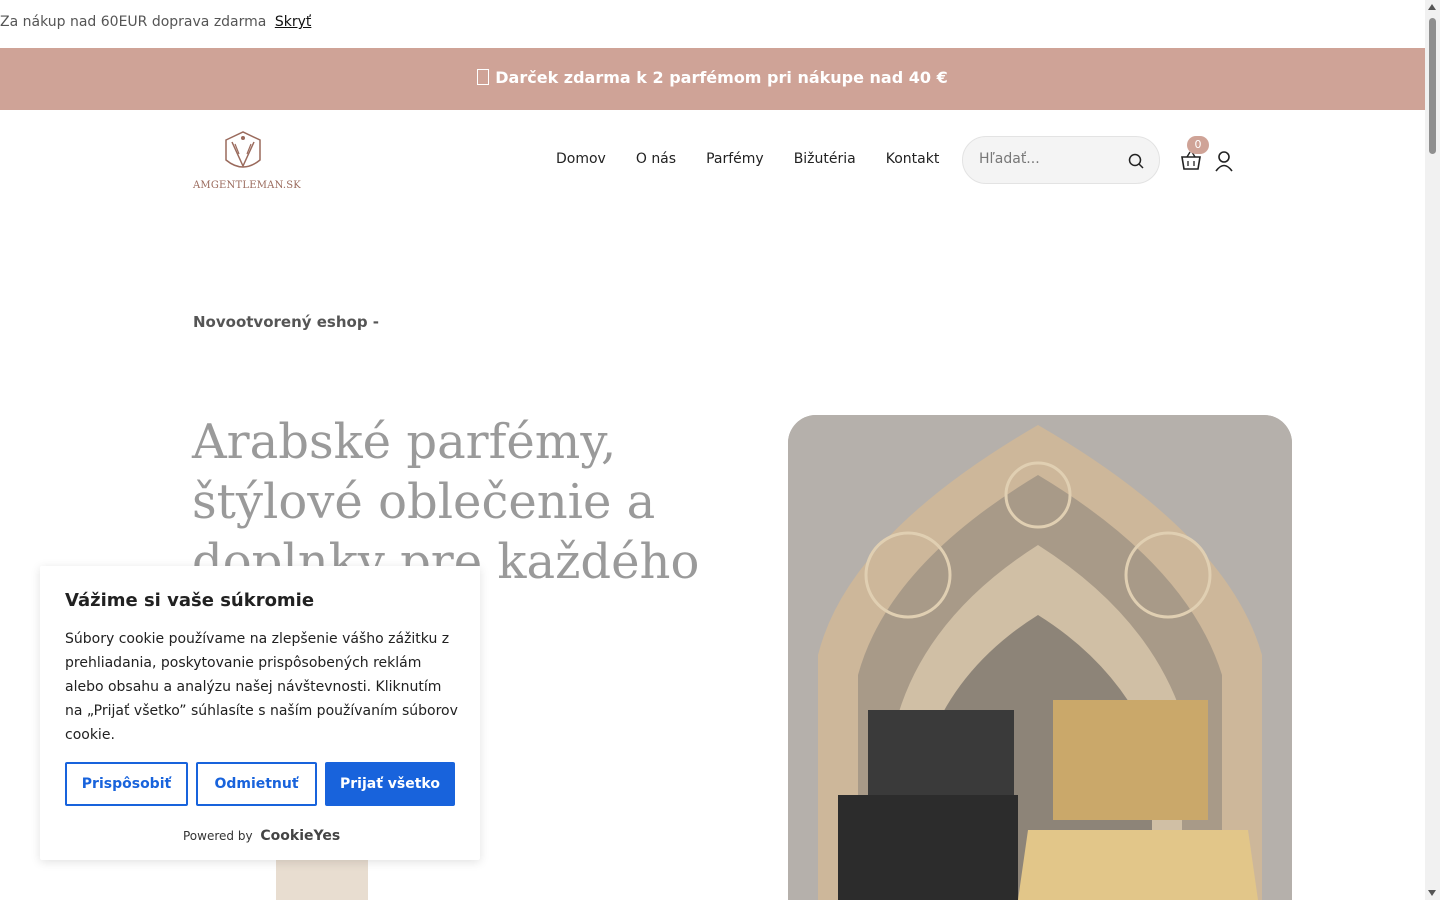 This screenshot has width=1440, height=900. Describe the element at coordinates (1136, 161) in the screenshot. I see `search-icon` at that location.